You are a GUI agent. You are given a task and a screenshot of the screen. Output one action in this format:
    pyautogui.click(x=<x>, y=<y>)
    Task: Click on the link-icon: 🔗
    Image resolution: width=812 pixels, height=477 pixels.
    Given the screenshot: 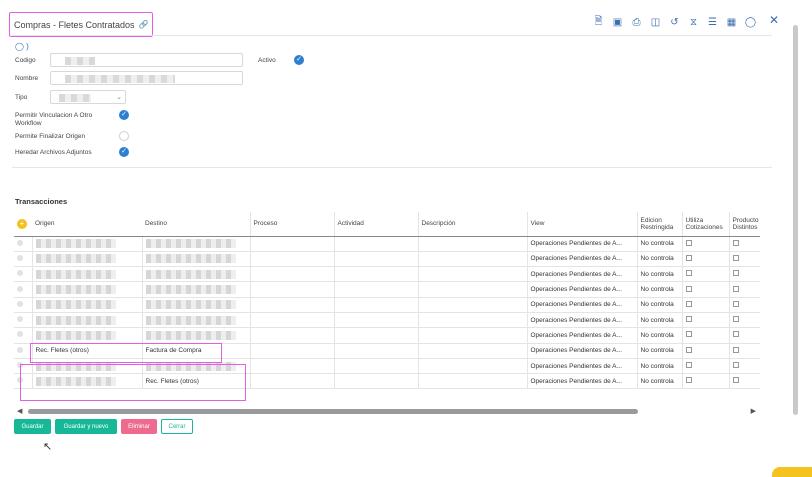 What is the action you would take?
    pyautogui.click(x=144, y=24)
    